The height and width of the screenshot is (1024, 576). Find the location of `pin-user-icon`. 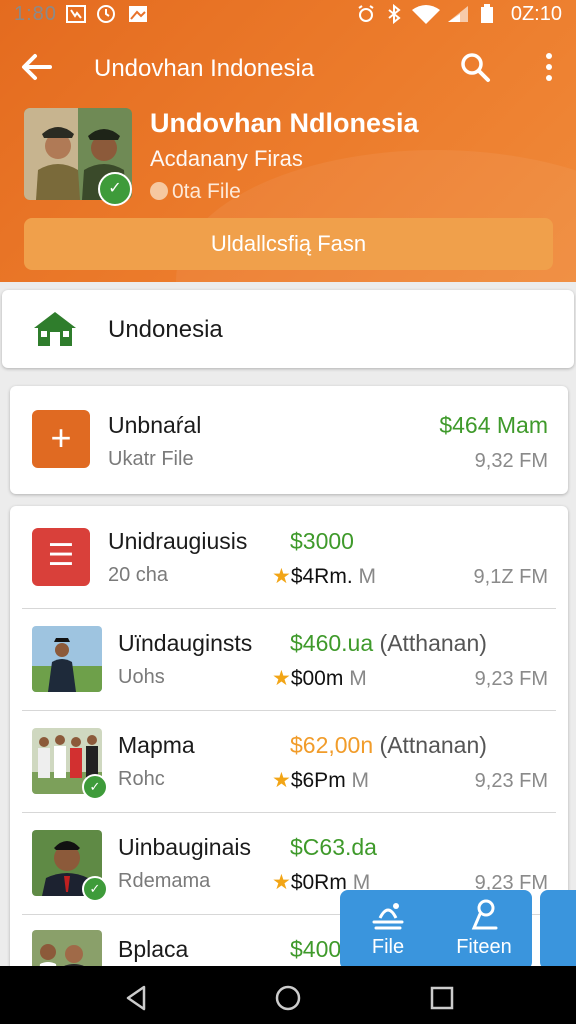

pin-user-icon is located at coordinates (484, 914).